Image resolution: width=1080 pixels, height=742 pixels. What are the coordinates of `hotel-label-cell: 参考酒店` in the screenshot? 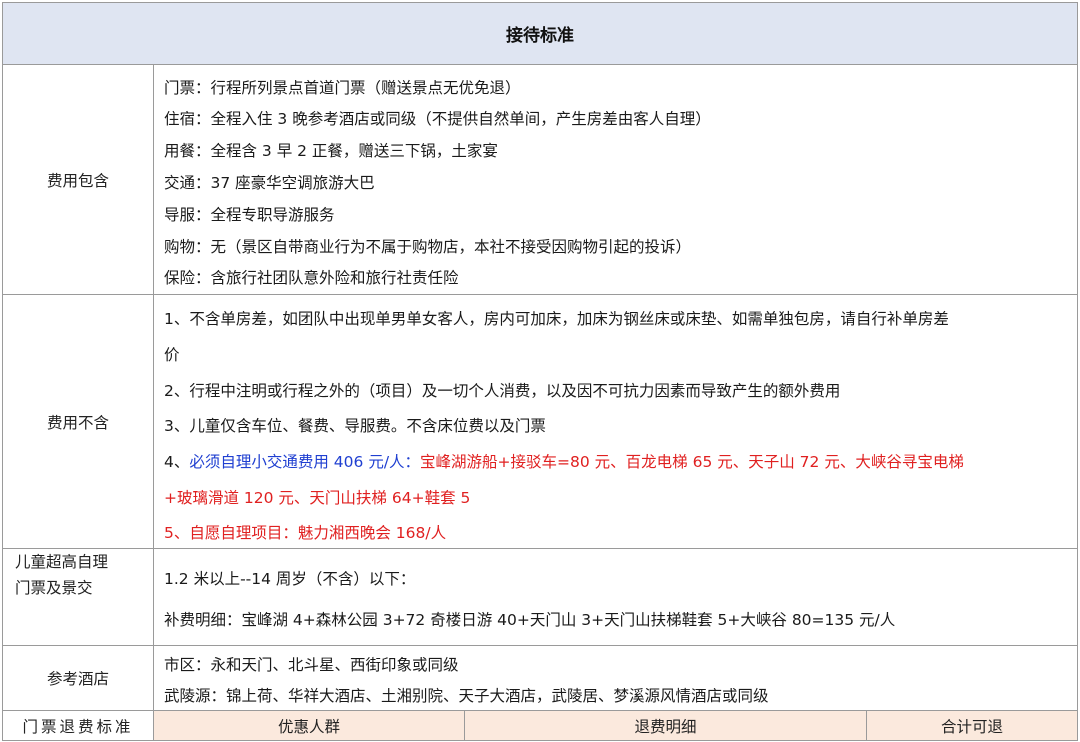 It's located at (78, 678).